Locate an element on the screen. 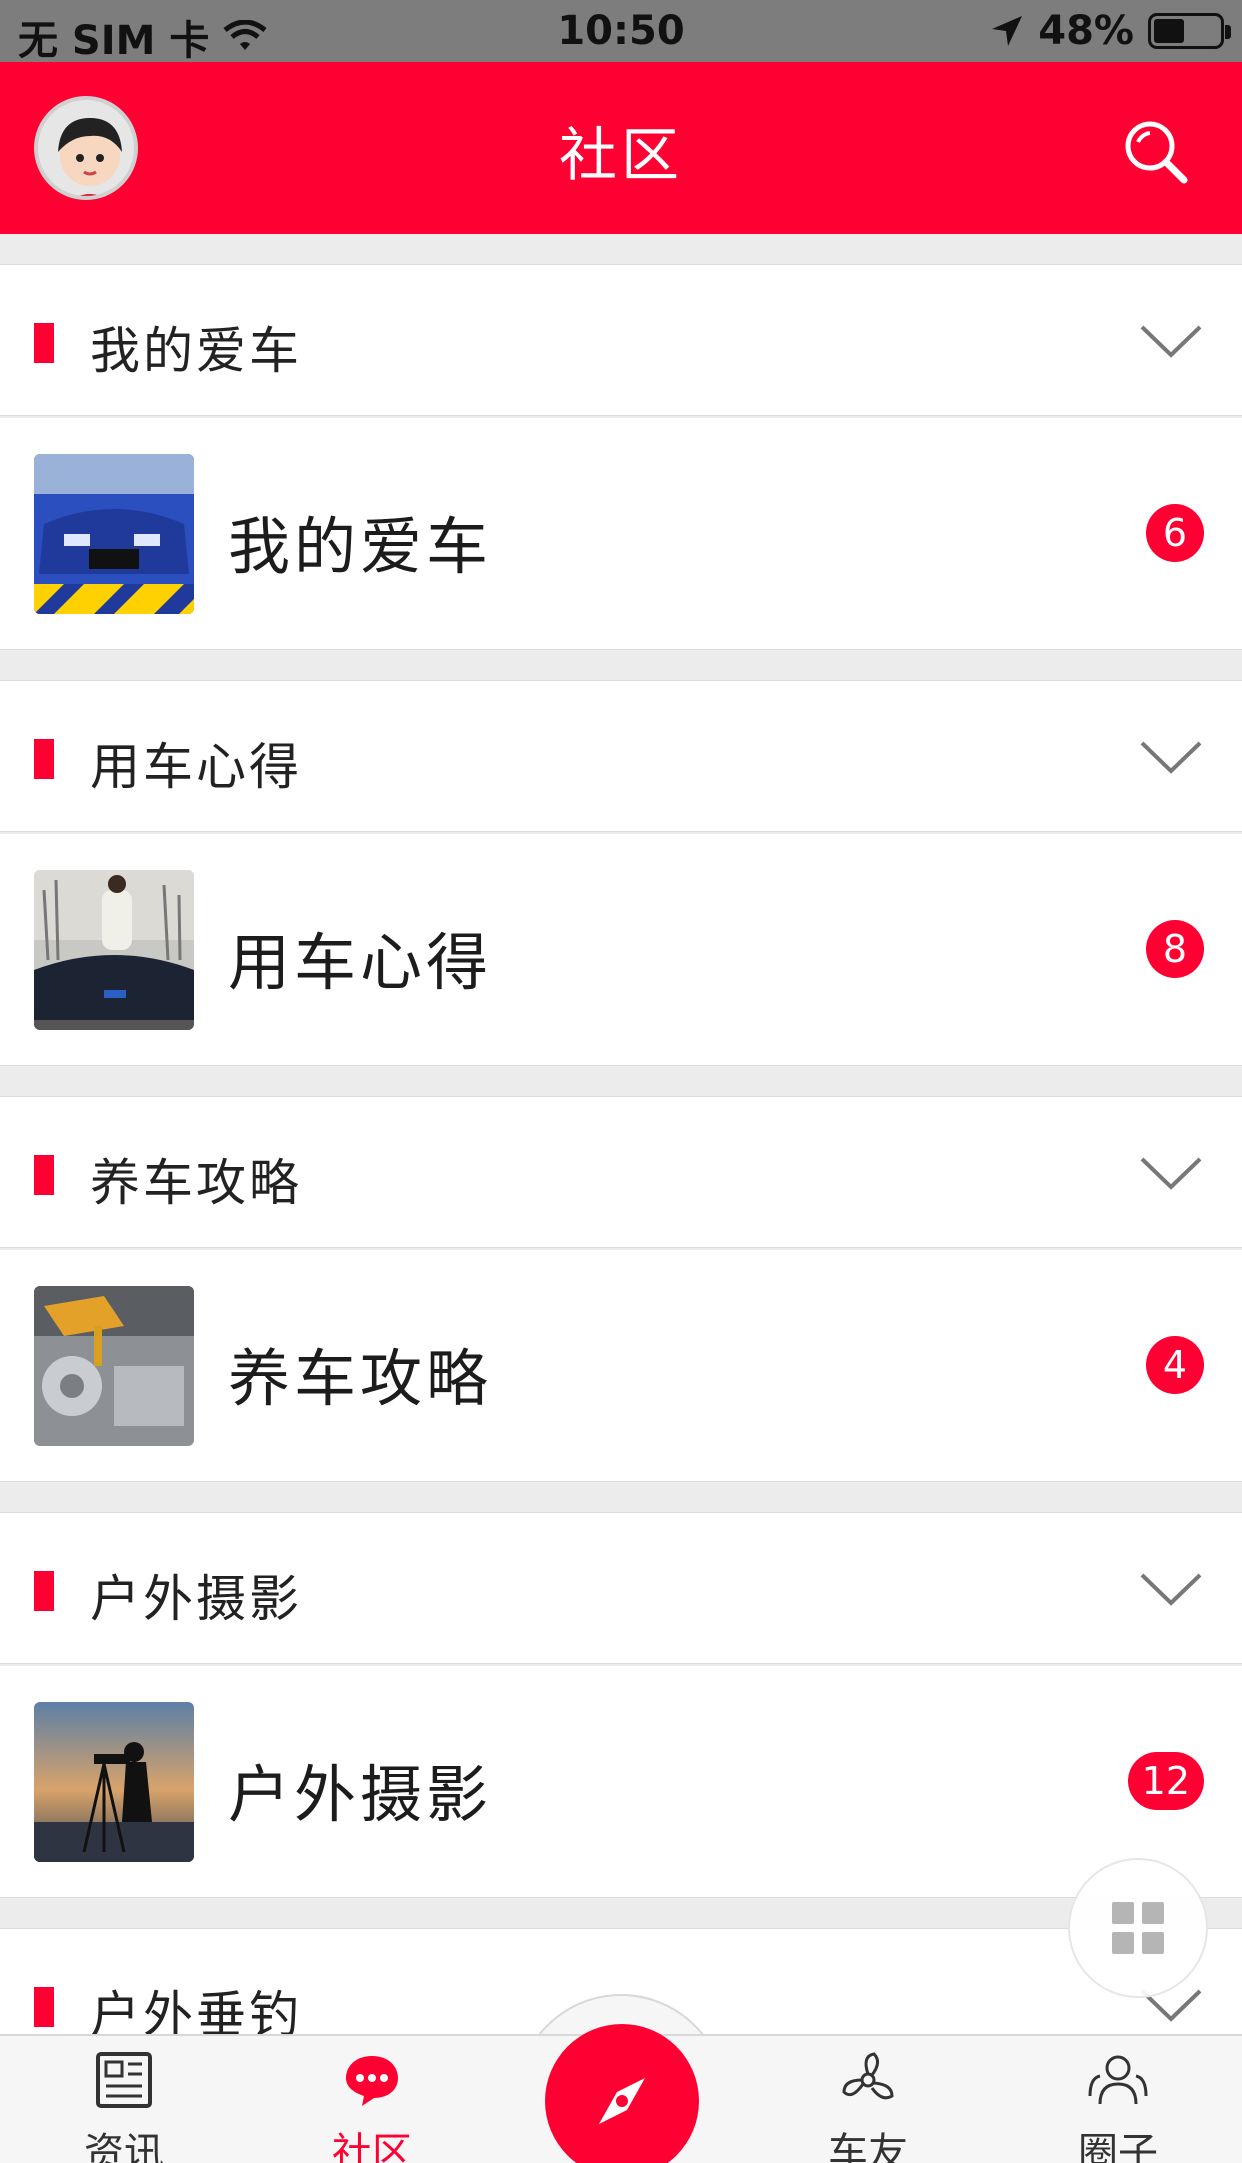 This screenshot has width=1242, height=2163. section-title: 户外垂钓 is located at coordinates (196, 2010).